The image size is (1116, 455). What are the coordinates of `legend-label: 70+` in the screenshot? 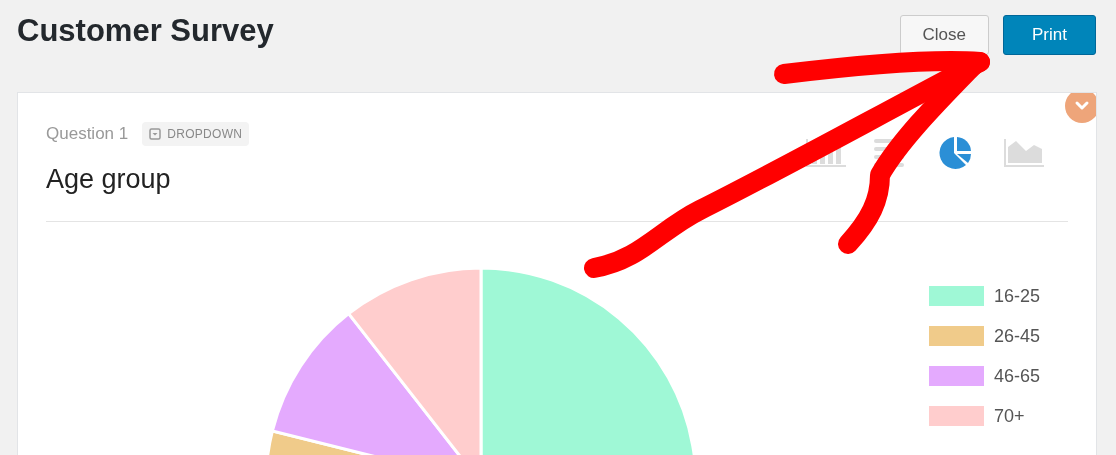 It's located at (1009, 416).